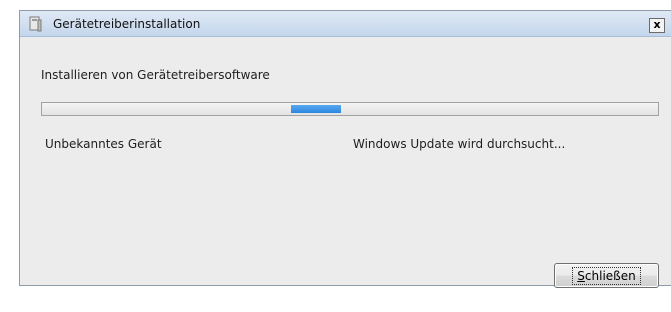 The image size is (671, 312). What do you see at coordinates (127, 24) in the screenshot?
I see `window-title: Gerätetreiberinstallation` at bounding box center [127, 24].